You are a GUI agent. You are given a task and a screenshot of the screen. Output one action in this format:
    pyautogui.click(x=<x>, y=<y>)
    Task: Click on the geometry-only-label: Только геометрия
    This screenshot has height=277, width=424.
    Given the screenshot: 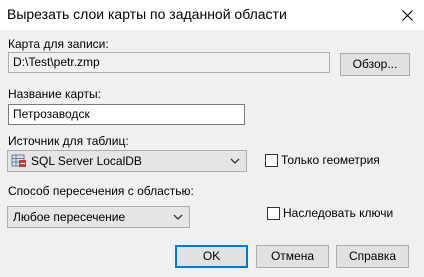 What is the action you would take?
    pyautogui.click(x=330, y=160)
    